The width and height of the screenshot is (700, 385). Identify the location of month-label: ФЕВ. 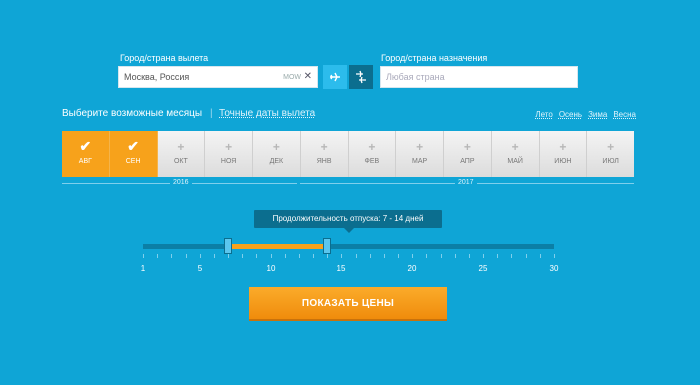
(372, 161).